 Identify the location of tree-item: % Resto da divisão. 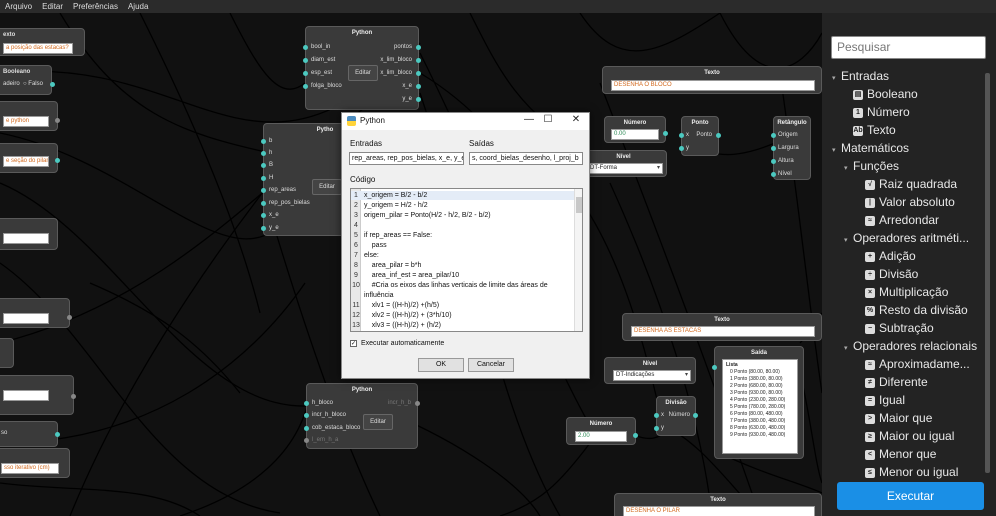
(908, 310).